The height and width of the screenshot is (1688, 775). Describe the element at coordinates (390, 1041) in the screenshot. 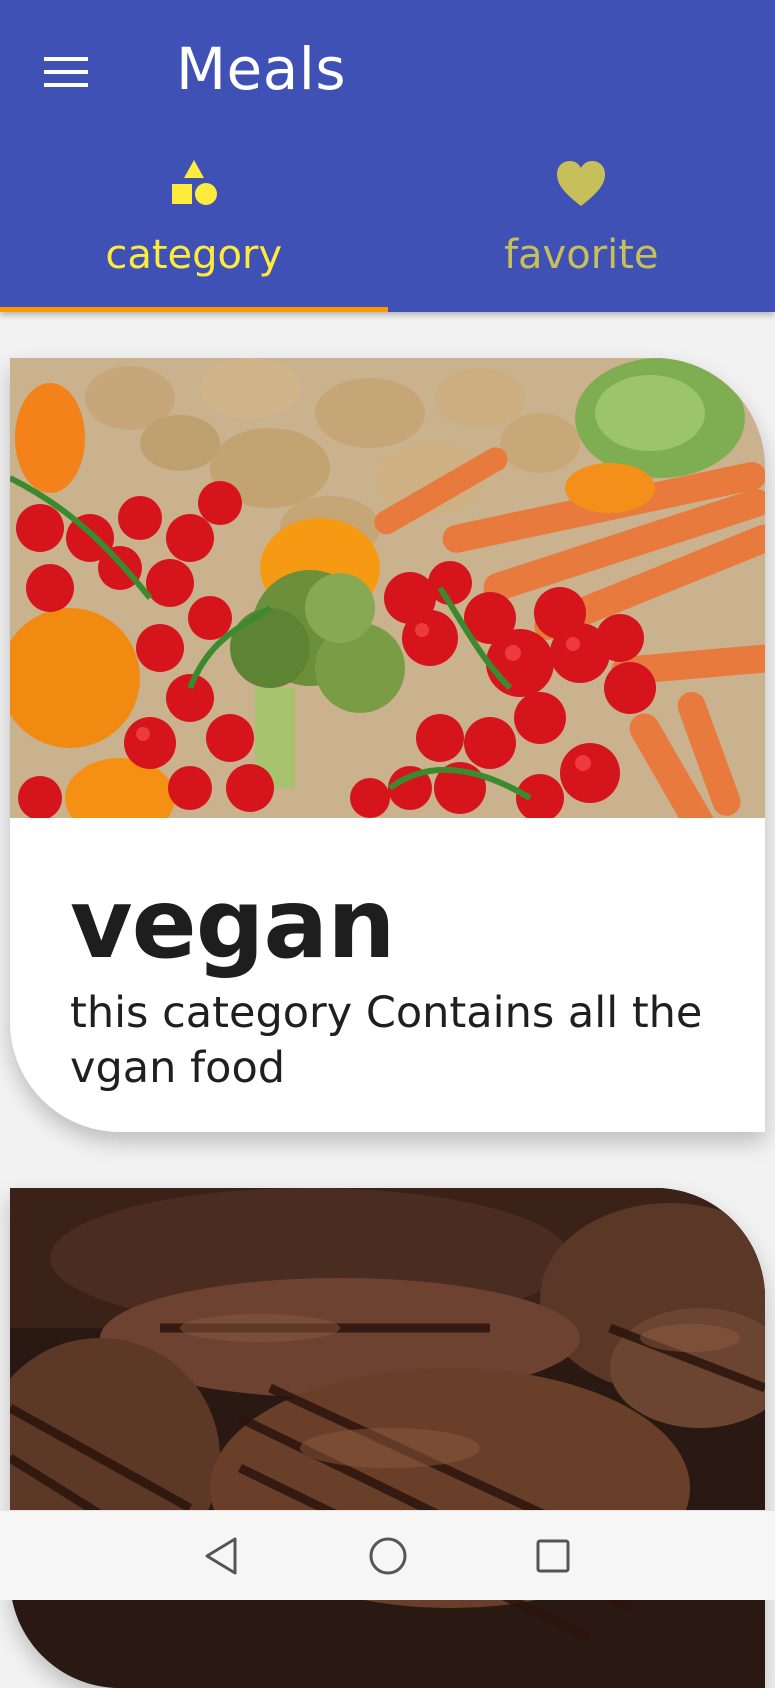

I see `category-description: this category Contains all the vgan food` at that location.